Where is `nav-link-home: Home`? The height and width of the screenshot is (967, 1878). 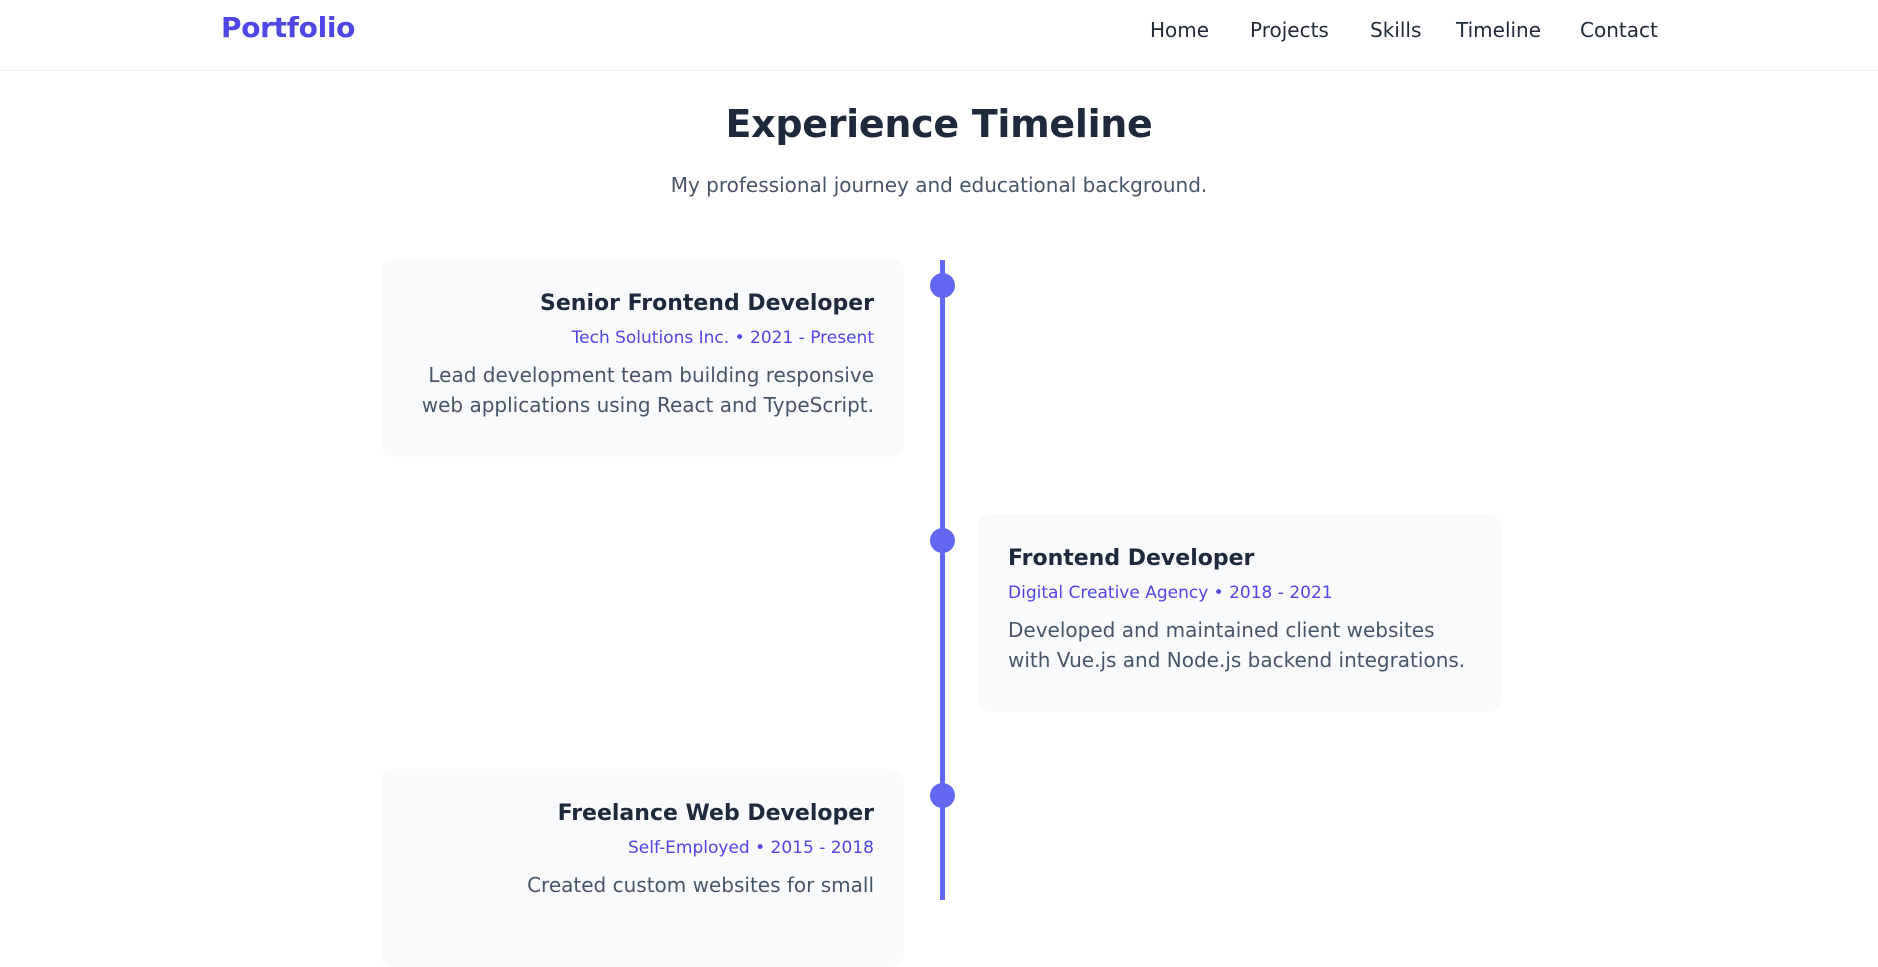
nav-link-home: Home is located at coordinates (1179, 30).